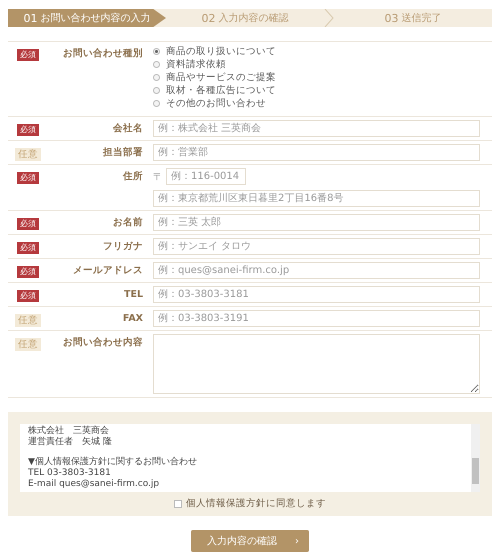  I want to click on field-label: お問い合わせ種別, so click(102, 54).